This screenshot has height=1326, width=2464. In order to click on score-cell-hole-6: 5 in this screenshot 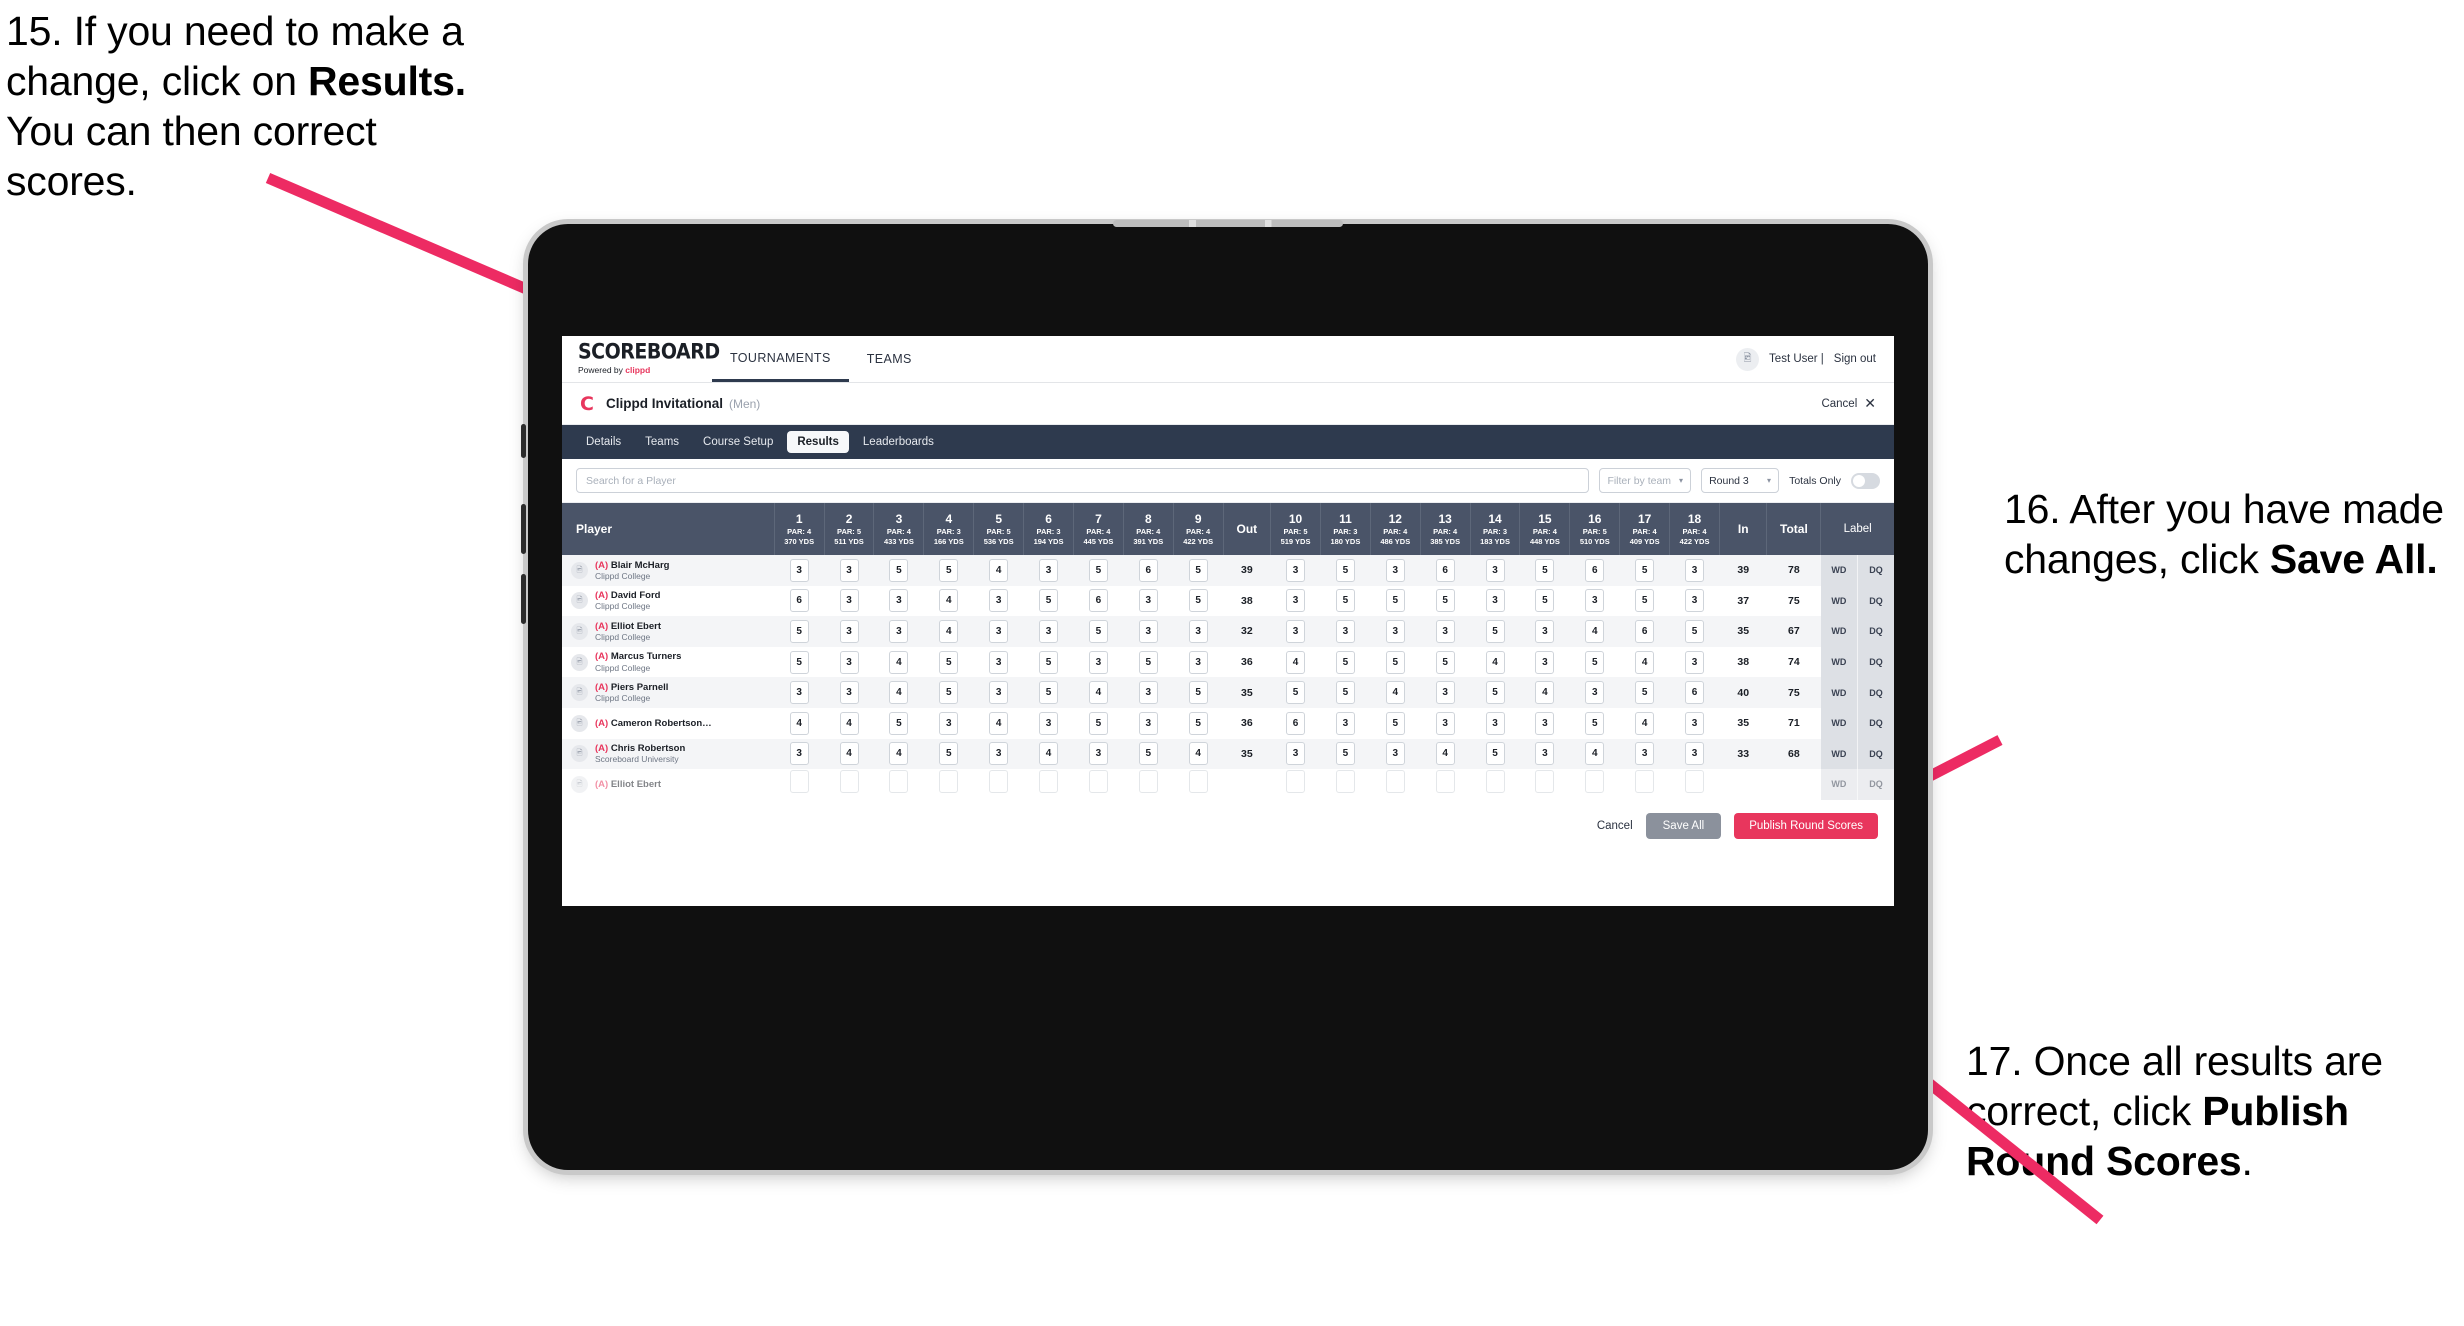, I will do `click(1049, 601)`.